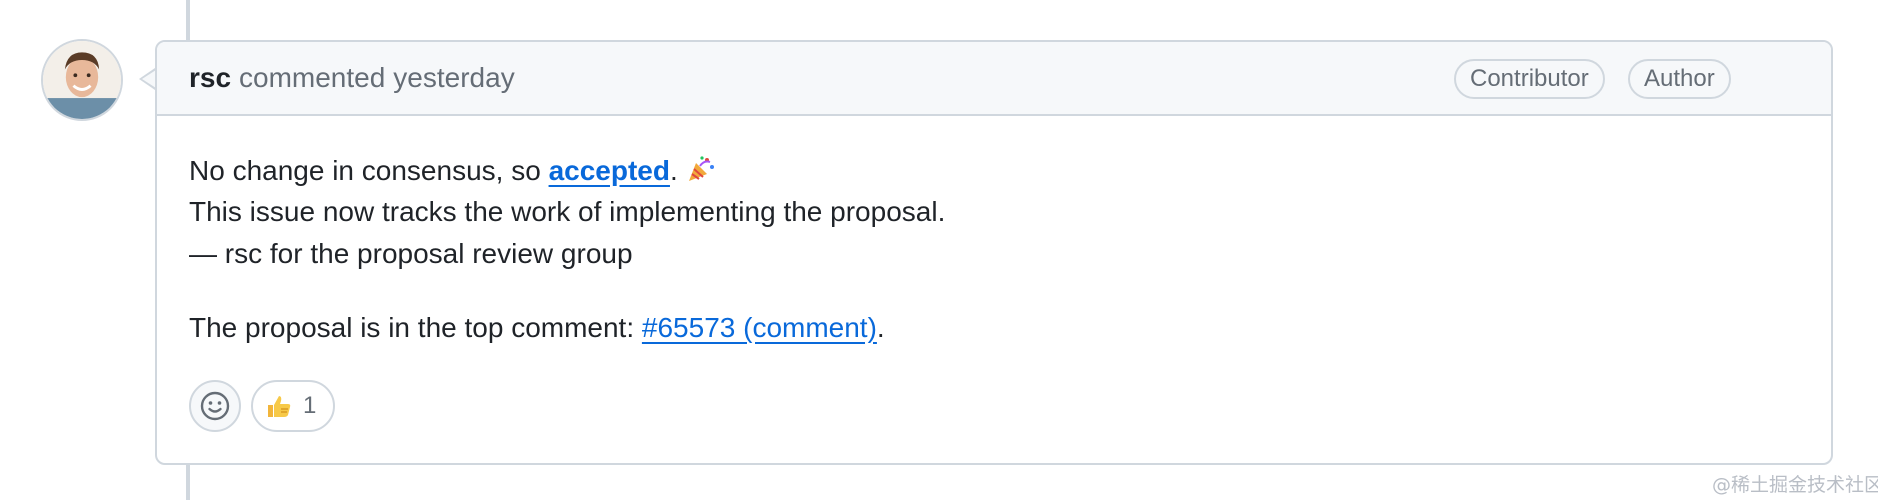 The width and height of the screenshot is (1878, 500). I want to click on comment-meta: commented yesterday, so click(377, 78).